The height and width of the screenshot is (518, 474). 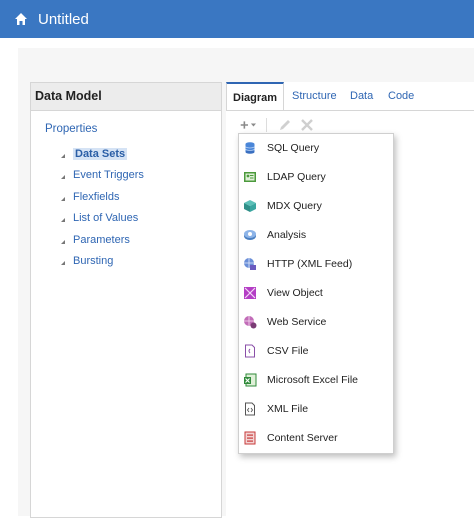 What do you see at coordinates (361, 96) in the screenshot?
I see `tab-data: Data` at bounding box center [361, 96].